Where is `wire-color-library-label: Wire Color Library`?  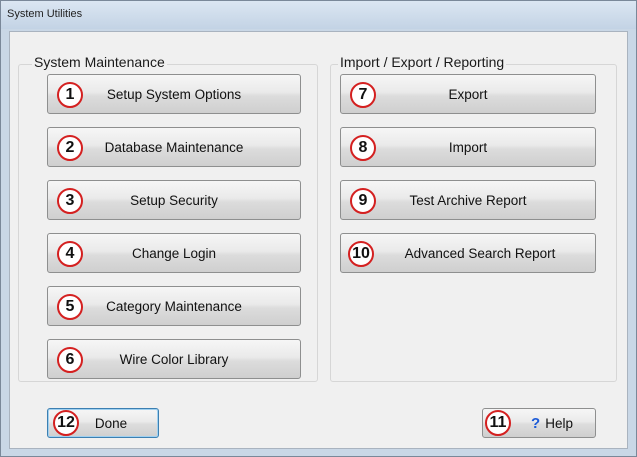
wire-color-library-label: Wire Color Library is located at coordinates (174, 359).